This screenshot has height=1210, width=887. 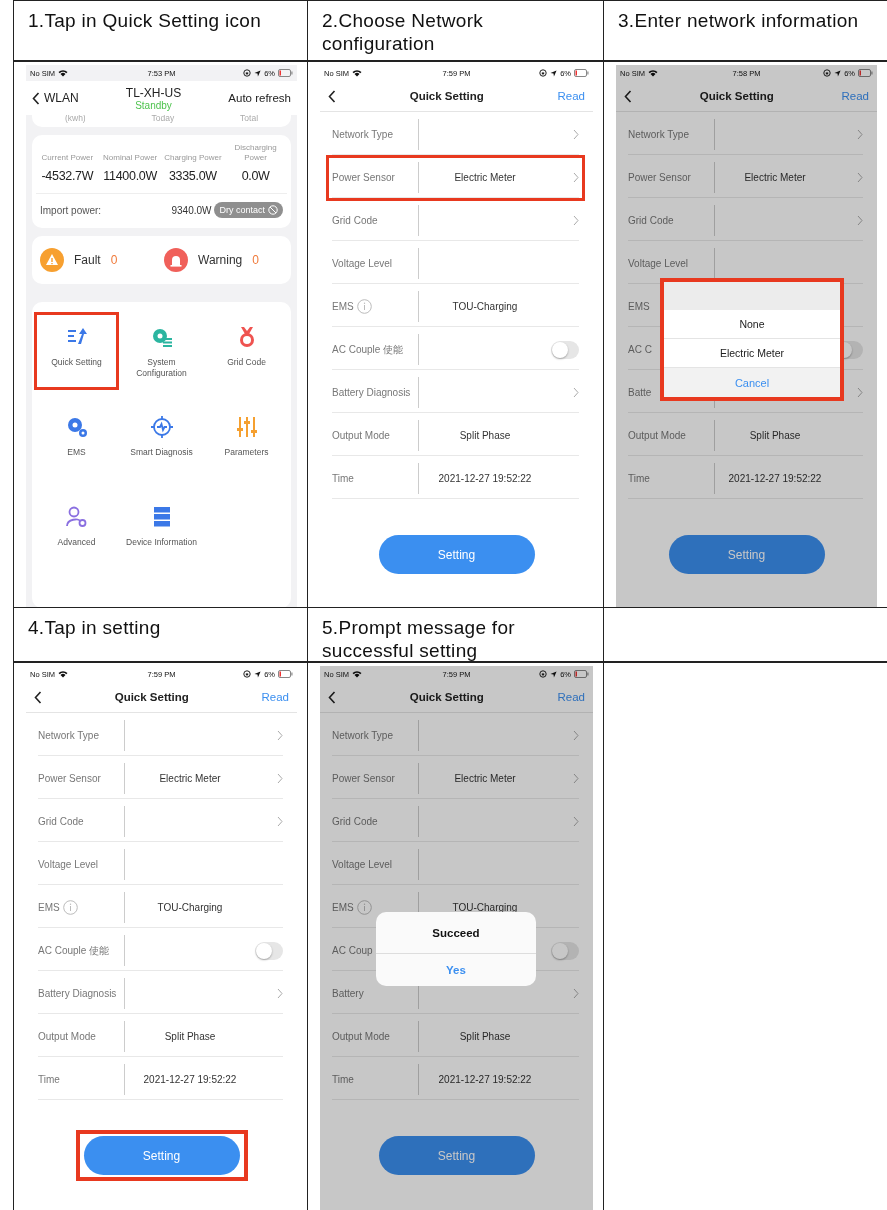 What do you see at coordinates (153, 105) in the screenshot?
I see `status-label: Standby` at bounding box center [153, 105].